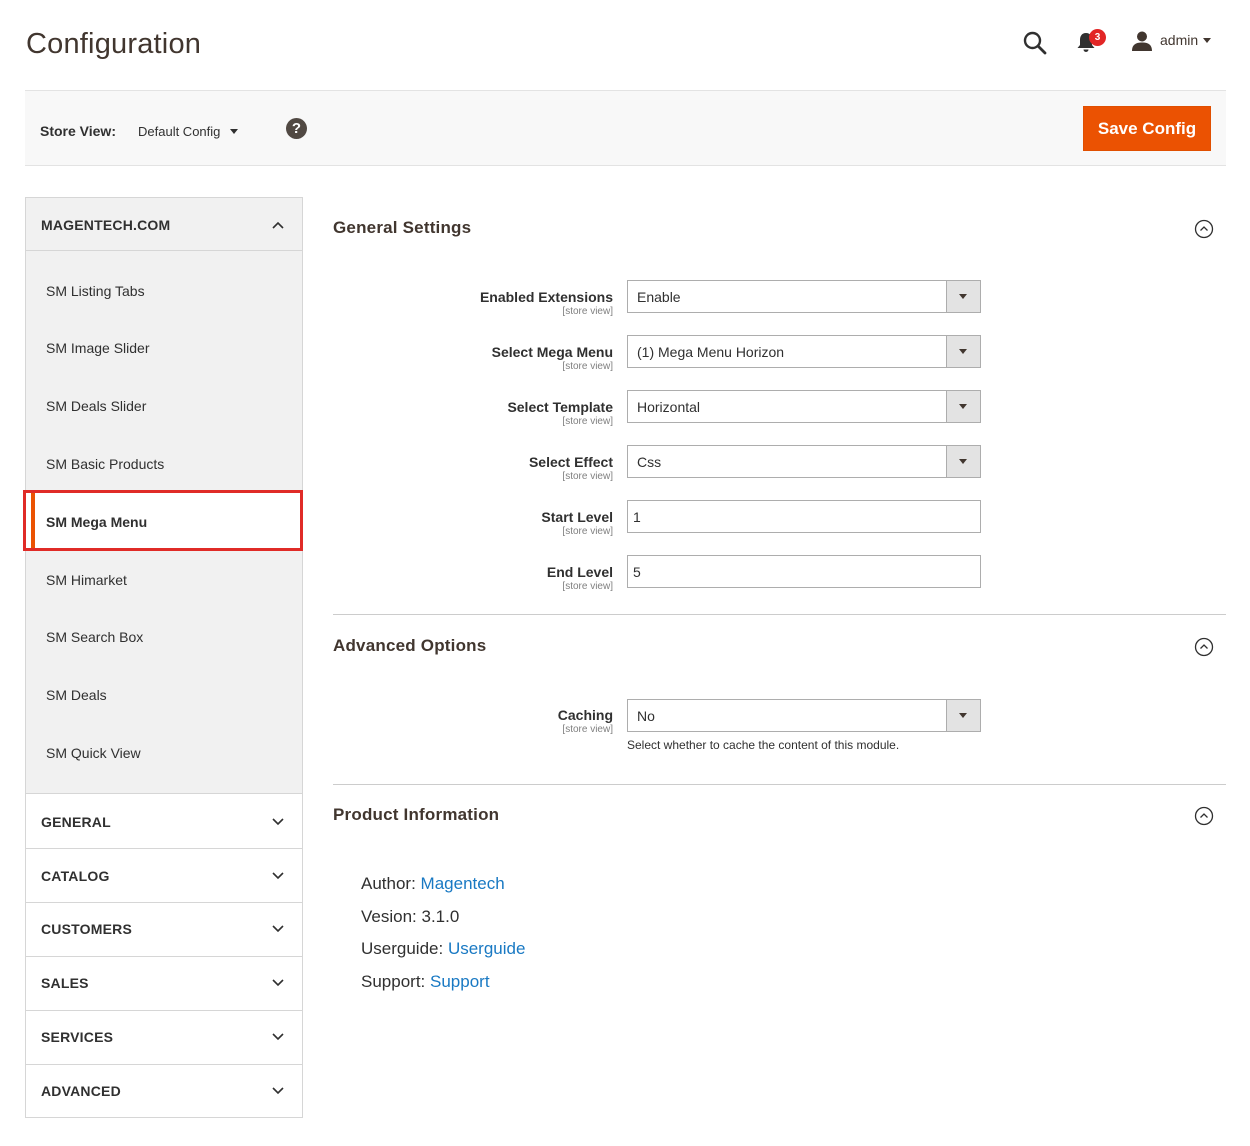 The width and height of the screenshot is (1250, 1146). What do you see at coordinates (75, 876) in the screenshot?
I see `sidebar-group-label: CATALOG` at bounding box center [75, 876].